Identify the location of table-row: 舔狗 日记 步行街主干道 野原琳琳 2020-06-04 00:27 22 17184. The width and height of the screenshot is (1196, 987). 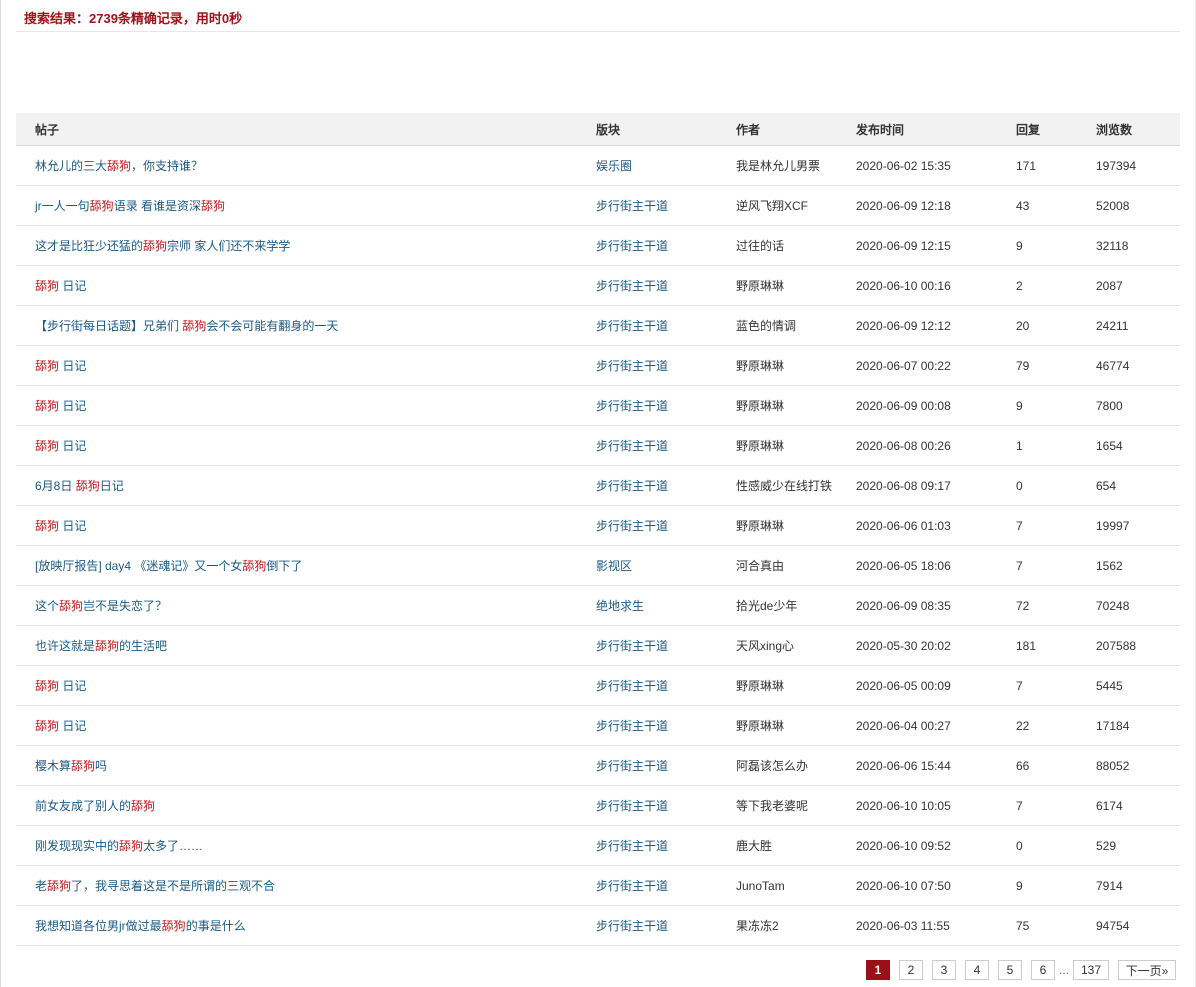
(598, 725).